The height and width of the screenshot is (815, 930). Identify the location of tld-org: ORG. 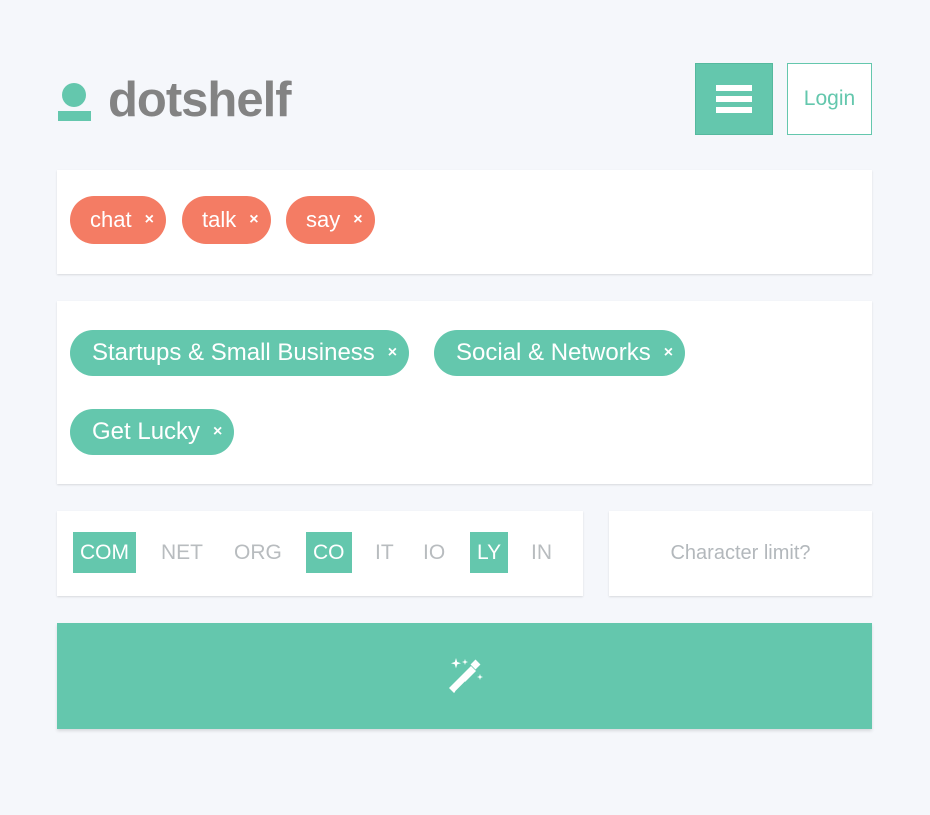
(258, 552).